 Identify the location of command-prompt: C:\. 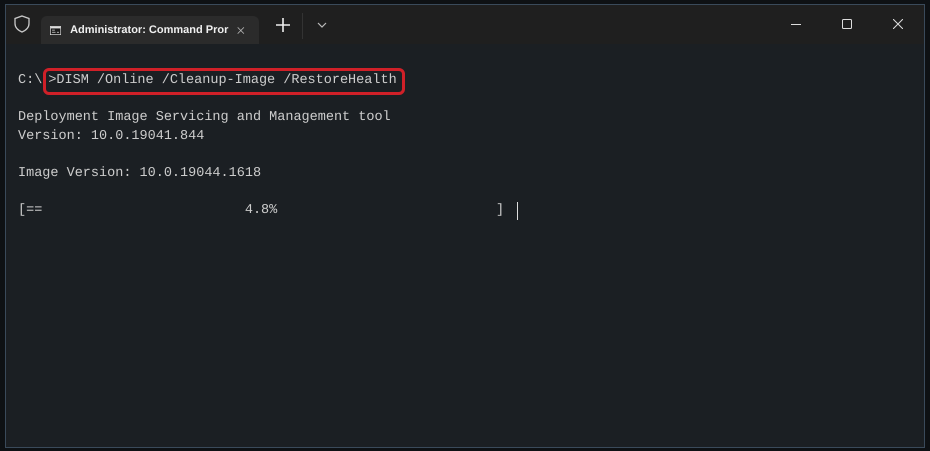
(30, 81).